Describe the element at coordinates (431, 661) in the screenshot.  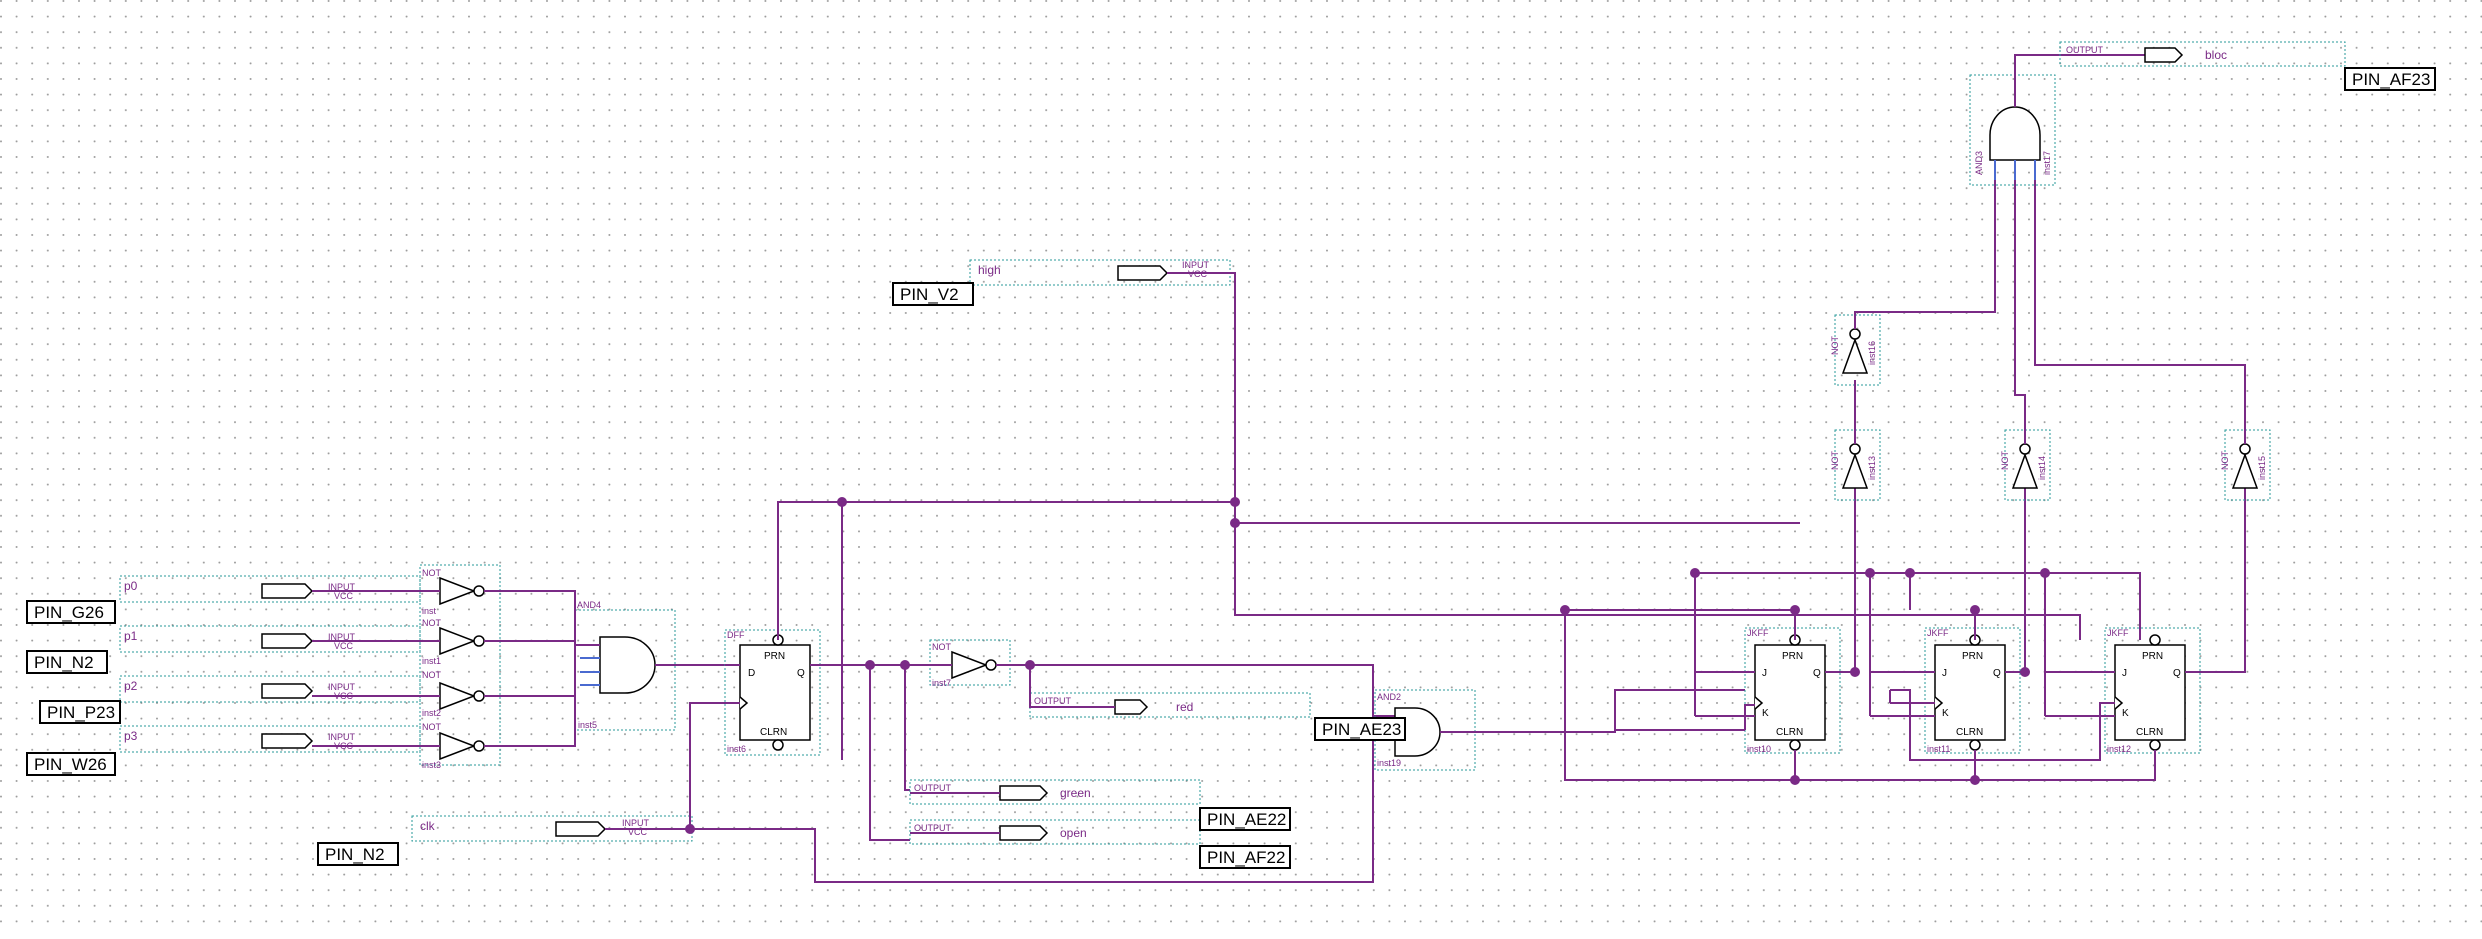
I see `svg-text: inst1` at that location.